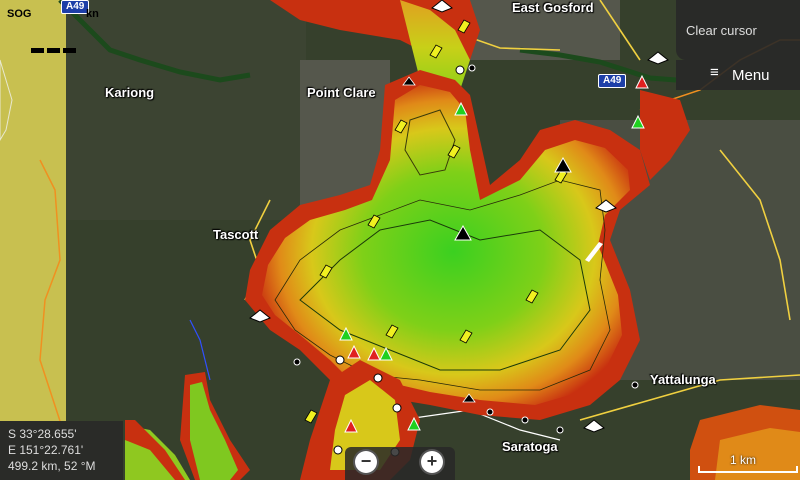 The width and height of the screenshot is (800, 480). I want to click on menu-button: ≡ Menu, so click(738, 75).